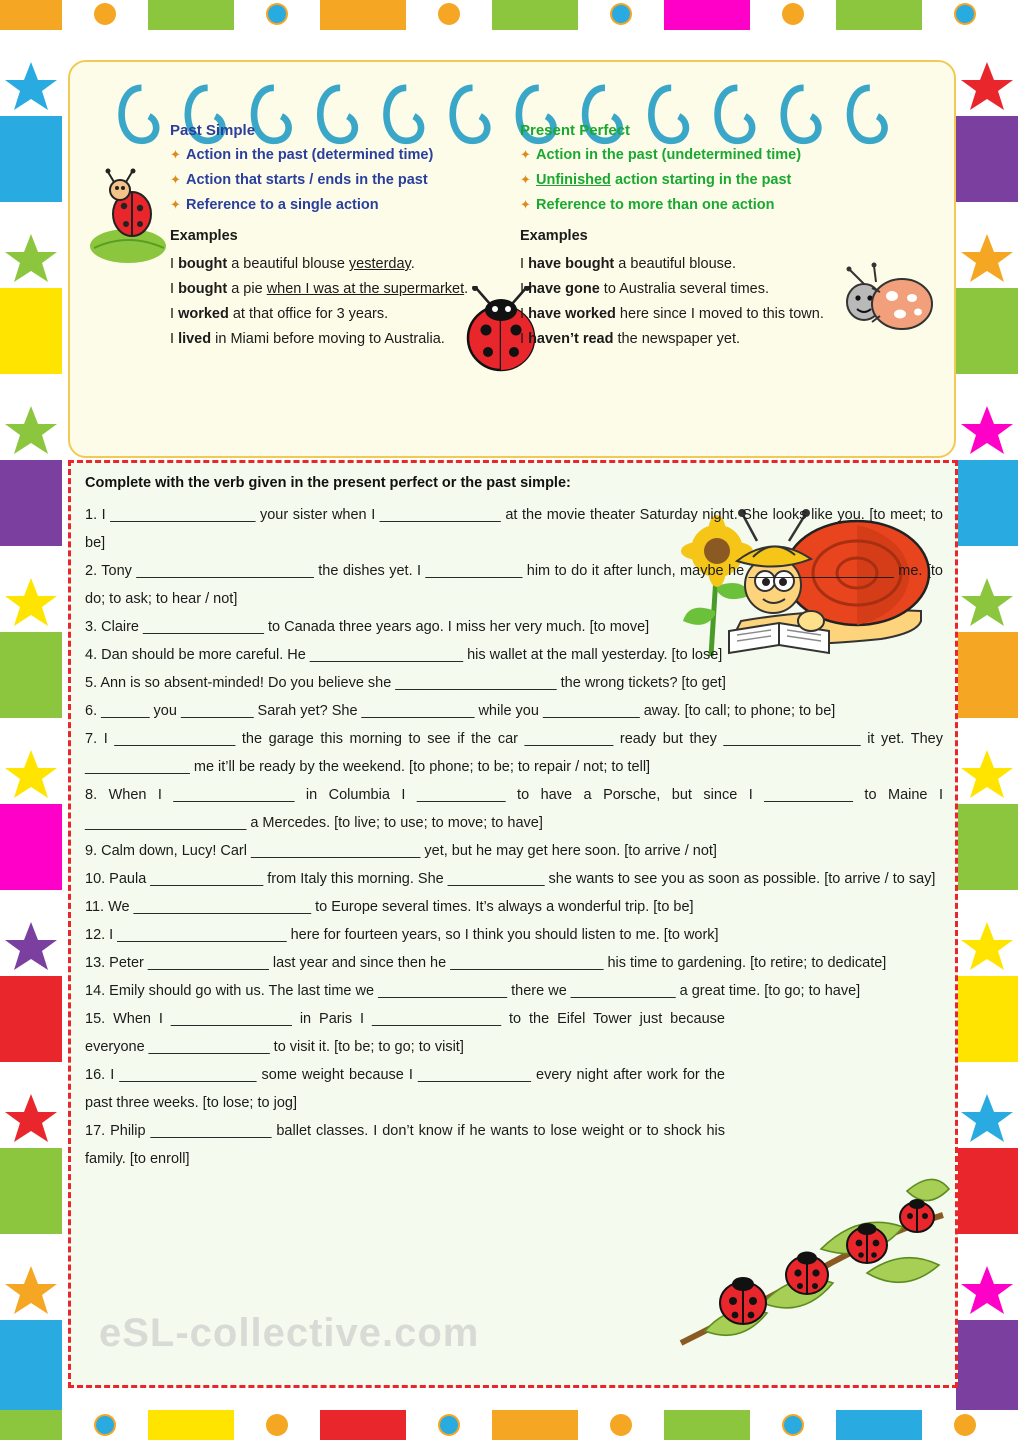  I want to click on ex-verb: have worked, so click(572, 314).